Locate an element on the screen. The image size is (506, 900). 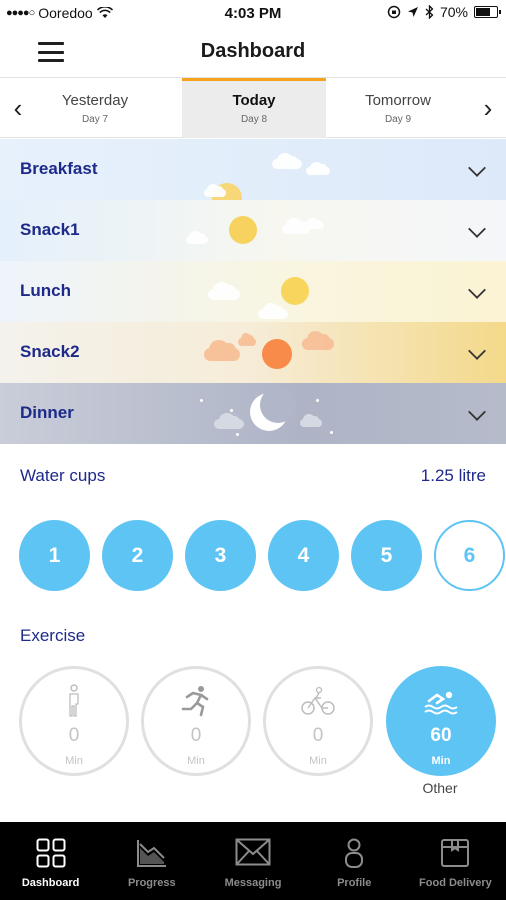
chart-icon is located at coordinates (151, 854).